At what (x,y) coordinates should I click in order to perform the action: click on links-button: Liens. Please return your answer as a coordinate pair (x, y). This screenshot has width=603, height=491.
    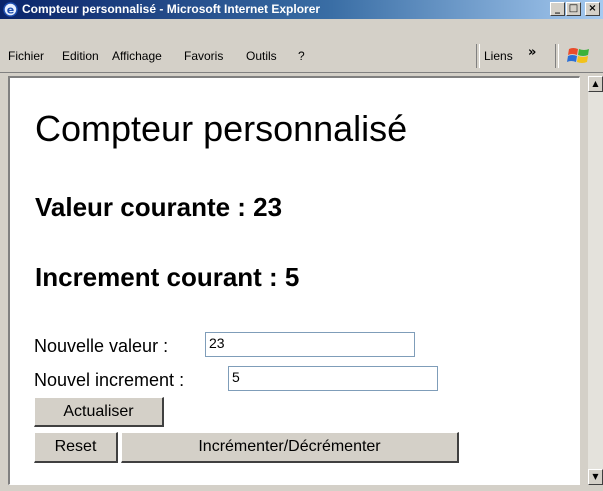
    Looking at the image, I should click on (498, 56).